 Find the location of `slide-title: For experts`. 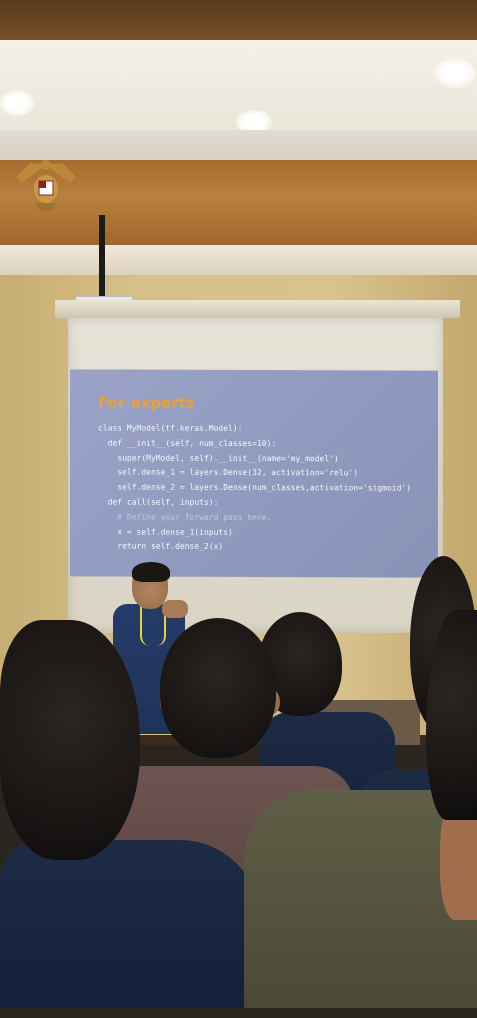

slide-title: For experts is located at coordinates (146, 402).